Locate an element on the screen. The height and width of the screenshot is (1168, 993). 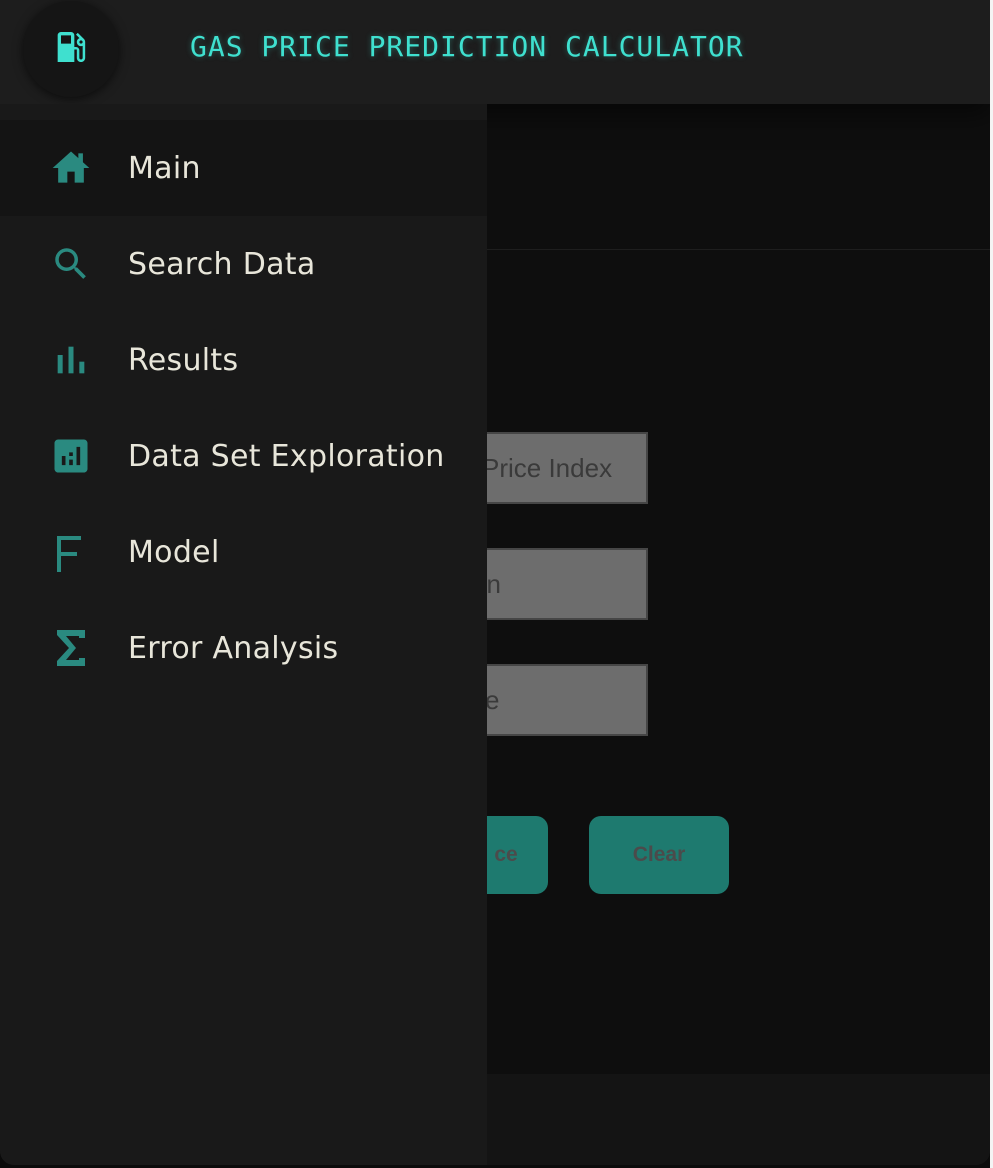
sigma-icon is located at coordinates (71, 648).